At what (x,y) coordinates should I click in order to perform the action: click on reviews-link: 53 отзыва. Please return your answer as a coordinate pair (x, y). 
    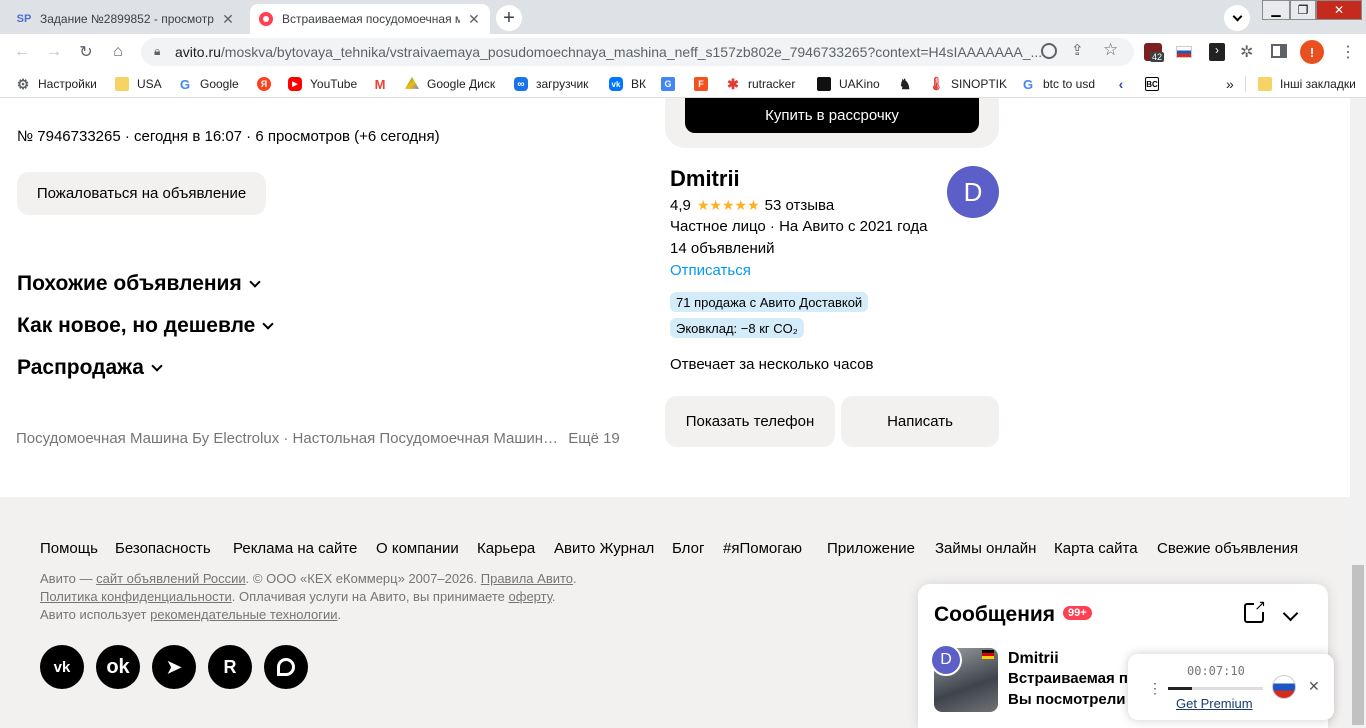
    Looking at the image, I should click on (800, 205).